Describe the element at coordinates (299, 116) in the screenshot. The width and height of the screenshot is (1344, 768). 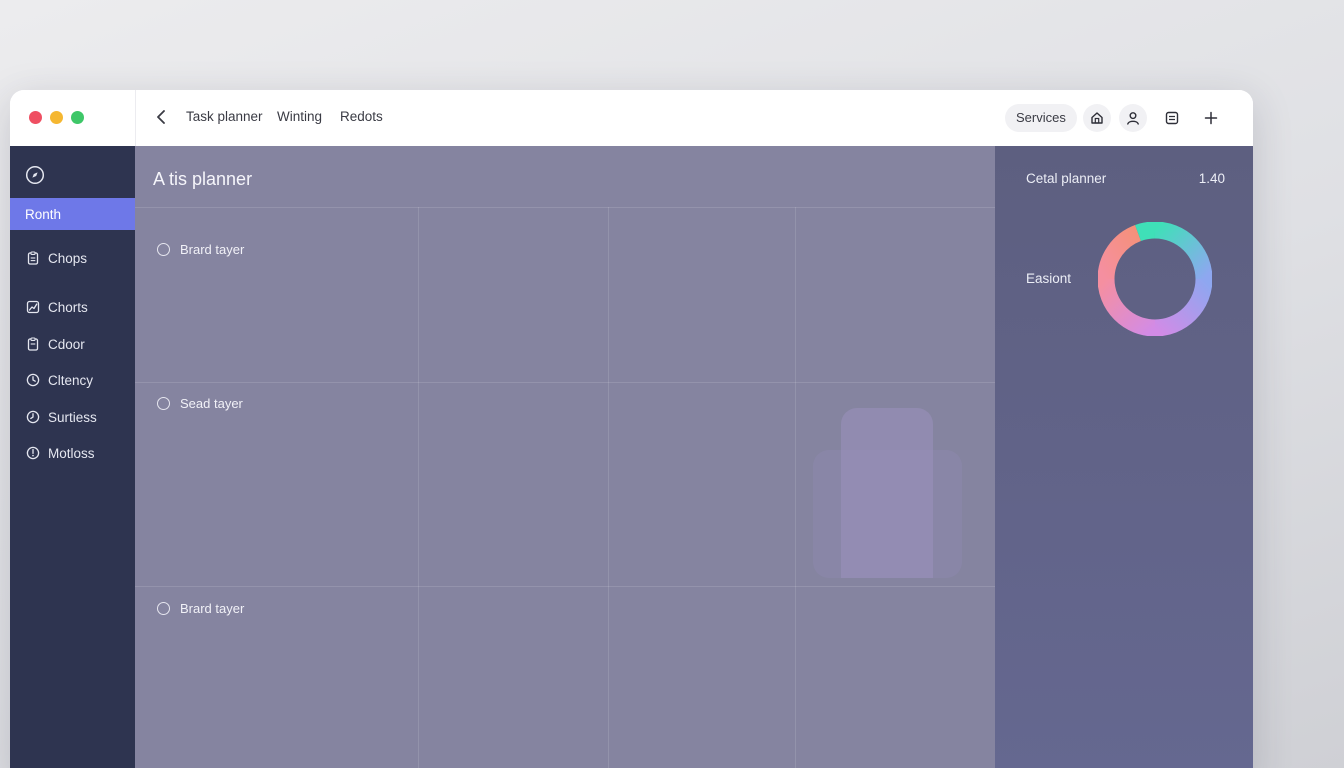
I see `nav-link-winting: Winting` at that location.